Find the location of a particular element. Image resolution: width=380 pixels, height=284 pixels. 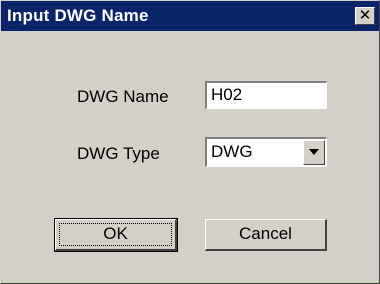

chevron-down-icon is located at coordinates (314, 152).